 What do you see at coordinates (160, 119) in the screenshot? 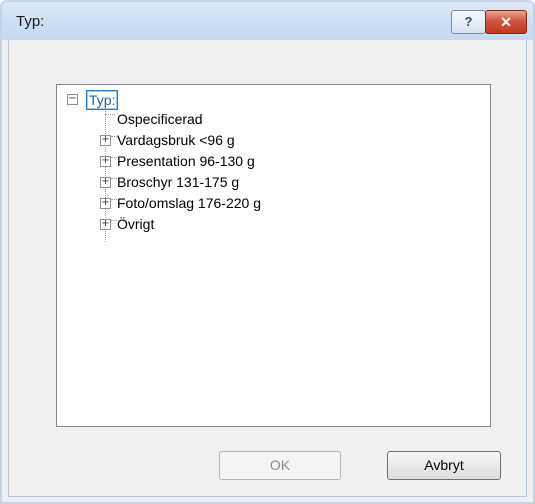
I see `tree-item-label: Ospecificerad` at bounding box center [160, 119].